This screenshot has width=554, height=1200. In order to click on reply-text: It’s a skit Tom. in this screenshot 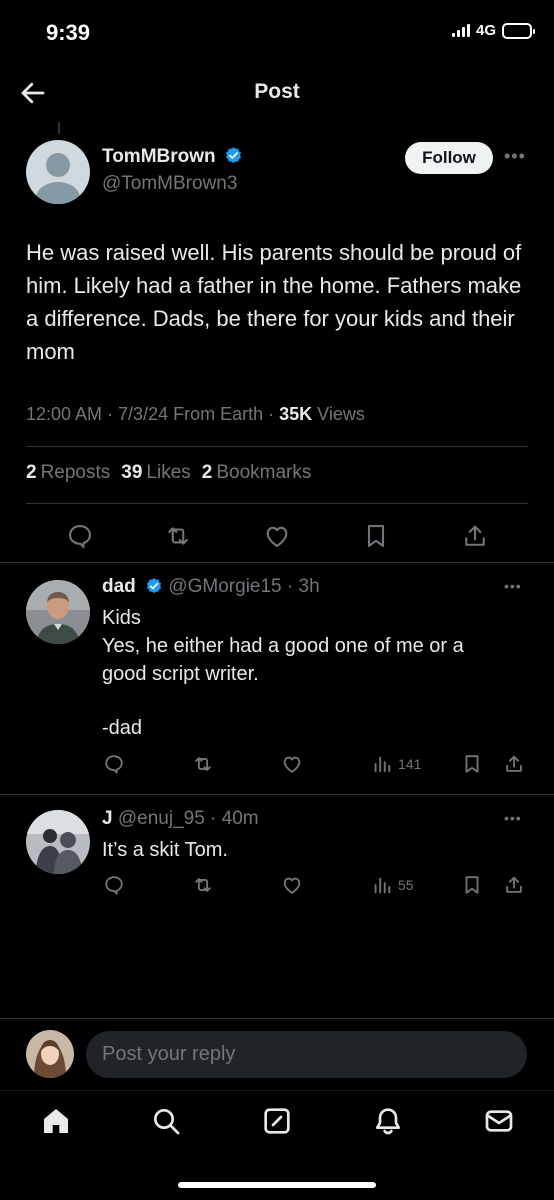, I will do `click(312, 850)`.